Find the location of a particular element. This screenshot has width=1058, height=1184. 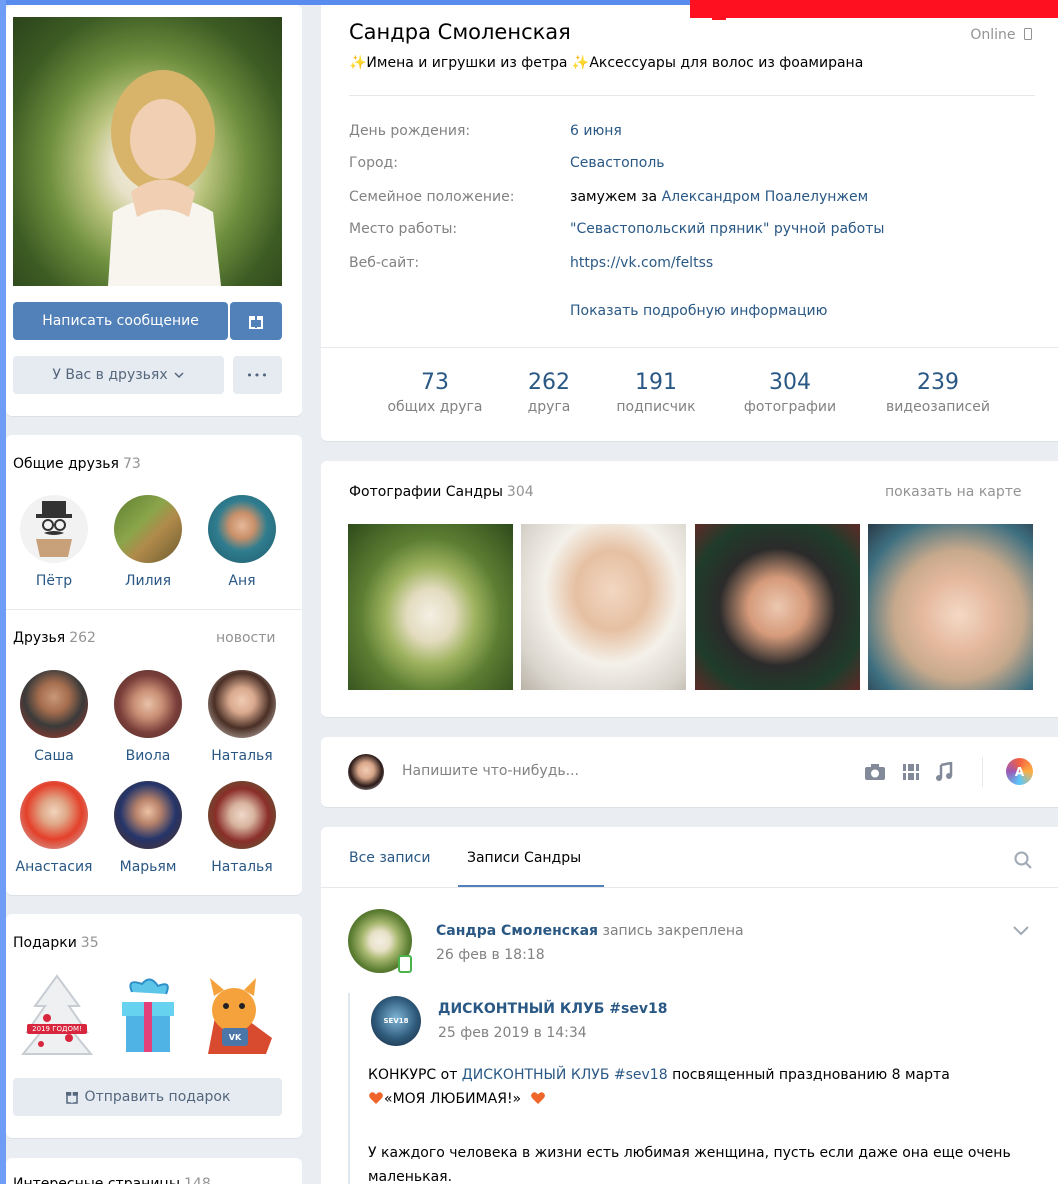

post-date: 26 фев в 18:18 is located at coordinates (490, 955).